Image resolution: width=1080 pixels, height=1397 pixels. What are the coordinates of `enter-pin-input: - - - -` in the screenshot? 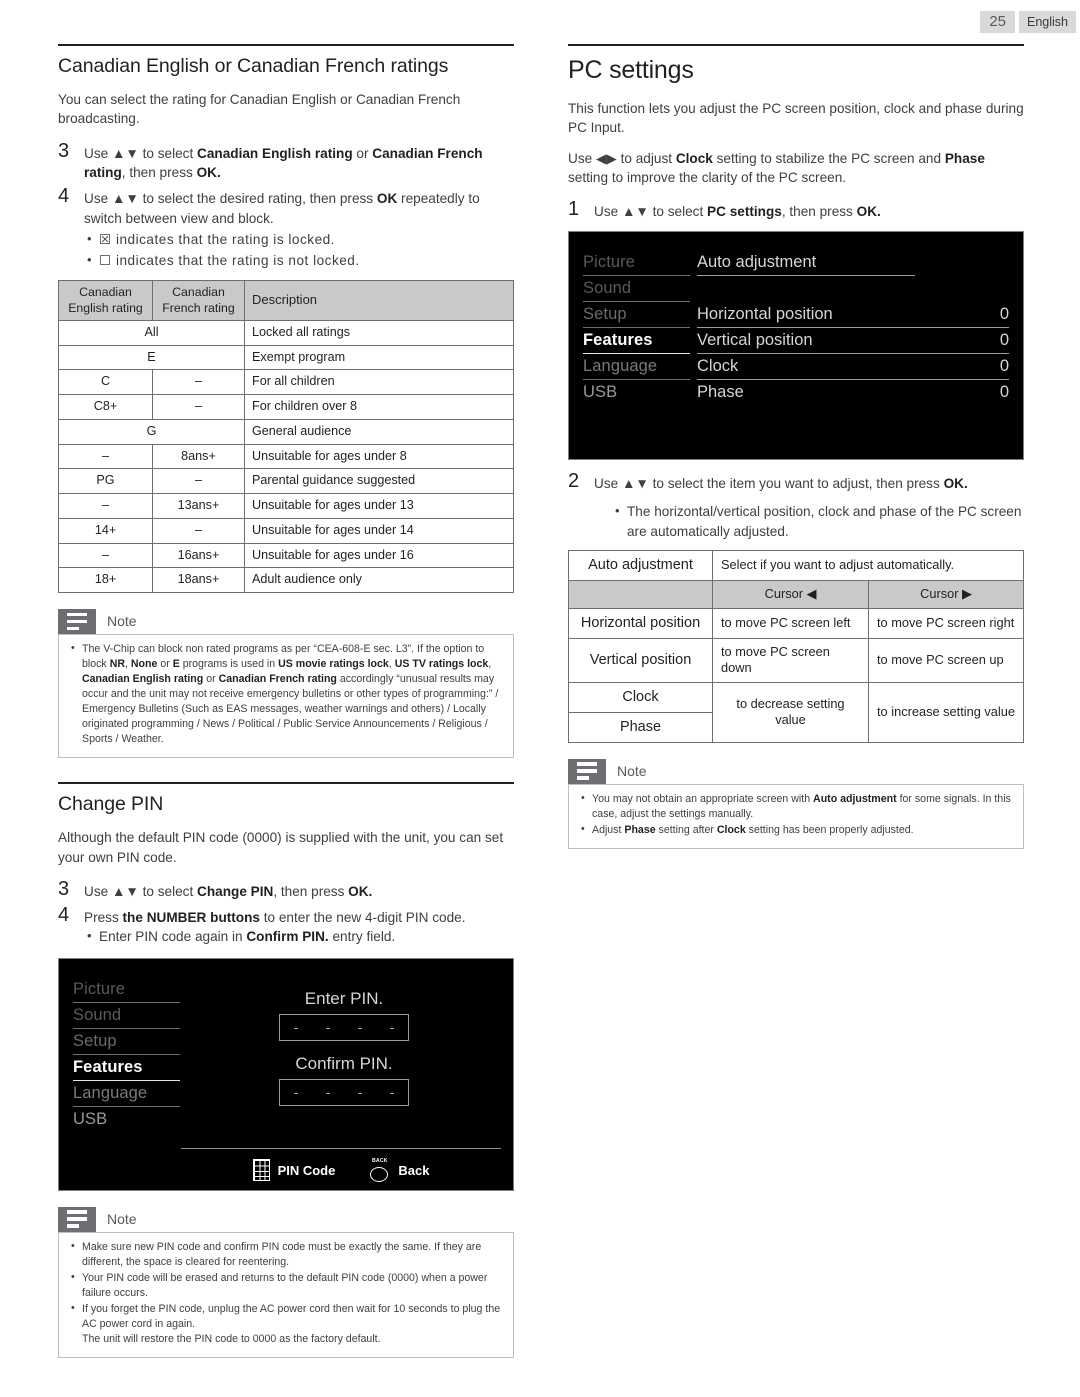 It's located at (344, 1027).